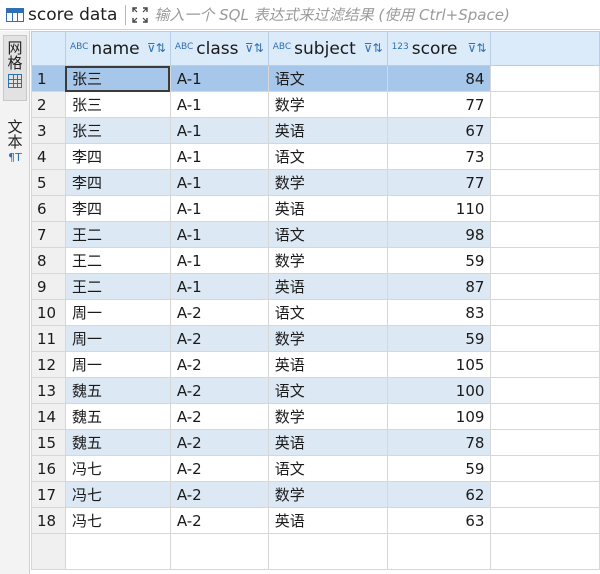  Describe the element at coordinates (439, 208) in the screenshot. I see `cell-score: 110` at that location.